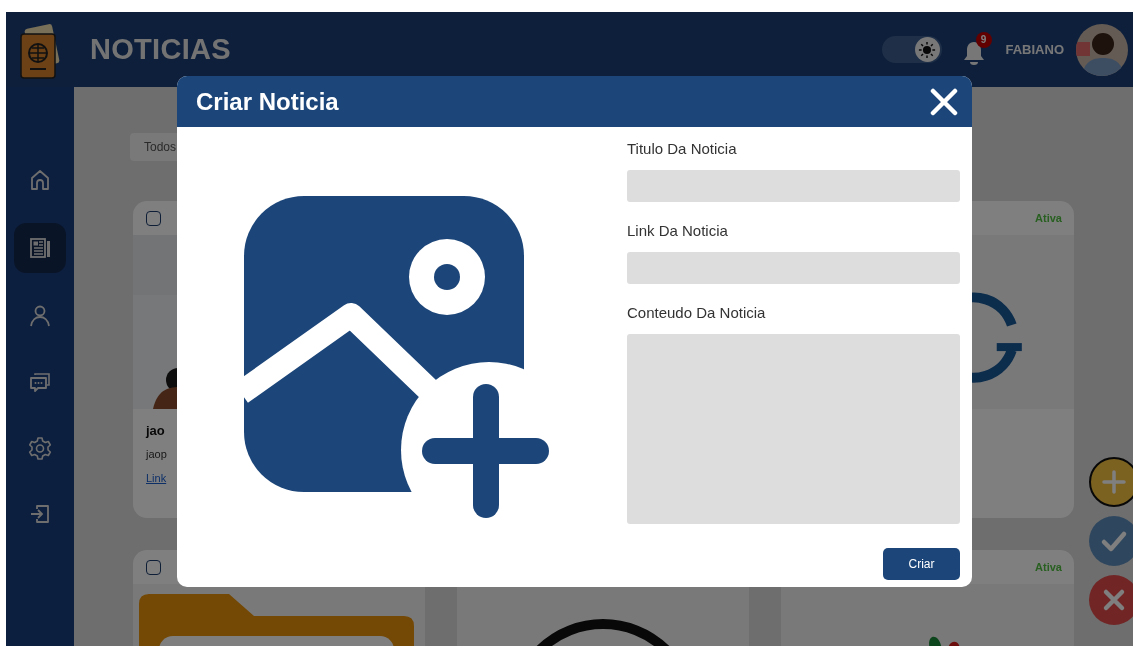  Describe the element at coordinates (40, 448) in the screenshot. I see `settings-icon` at that location.